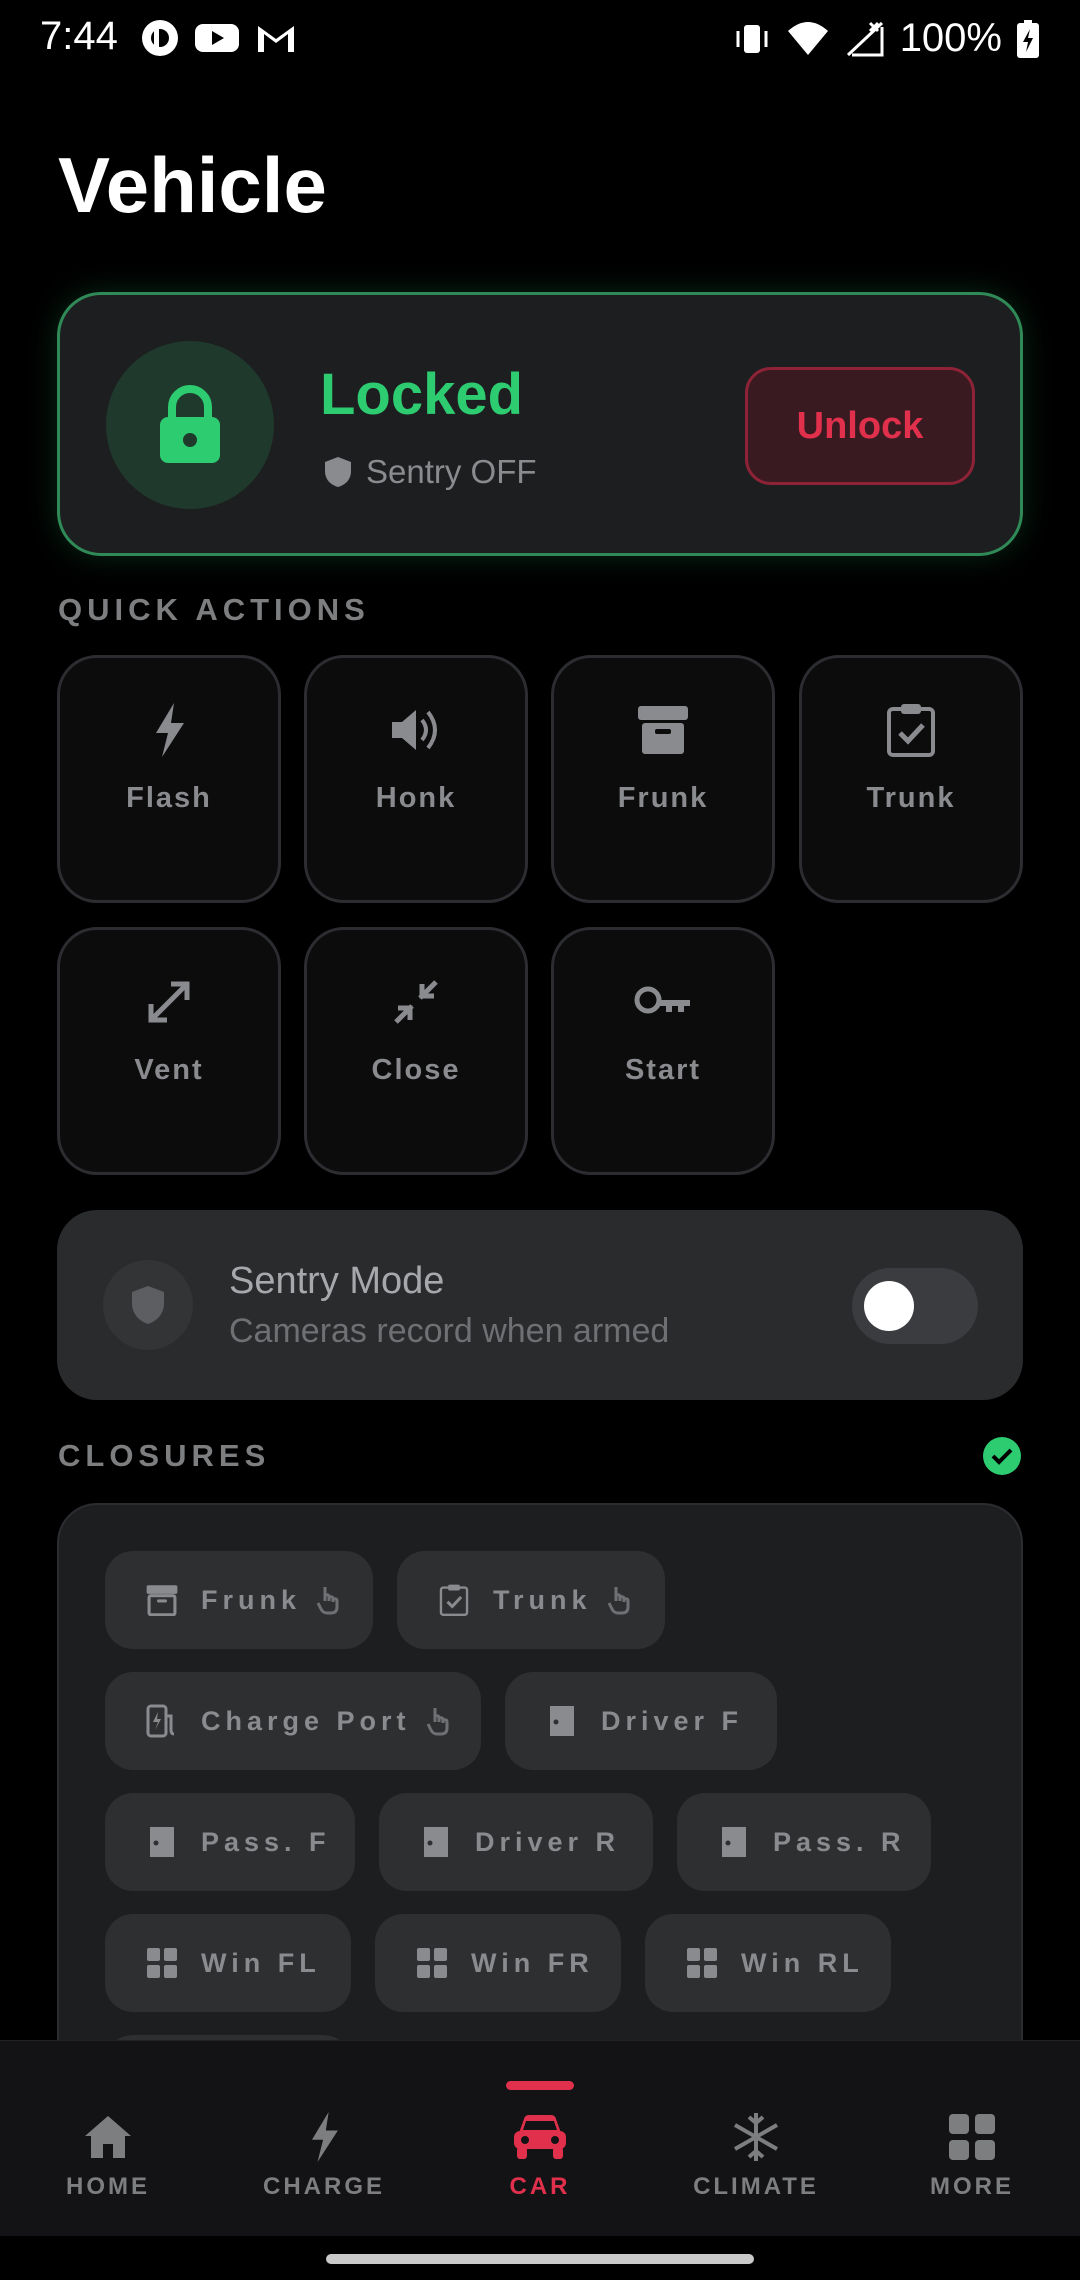 The height and width of the screenshot is (2280, 1080). What do you see at coordinates (323, 2186) in the screenshot?
I see `nav-label: CHARGE` at bounding box center [323, 2186].